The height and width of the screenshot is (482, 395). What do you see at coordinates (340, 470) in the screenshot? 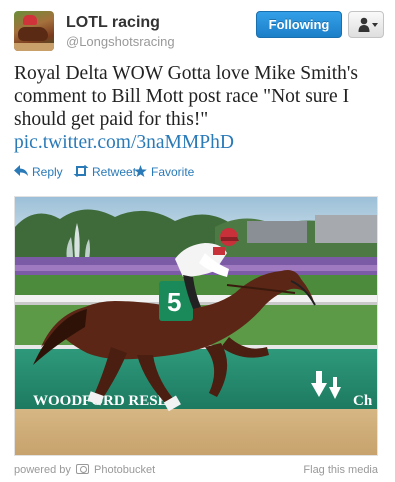
I see `flag-media-link: Flag this media` at bounding box center [340, 470].